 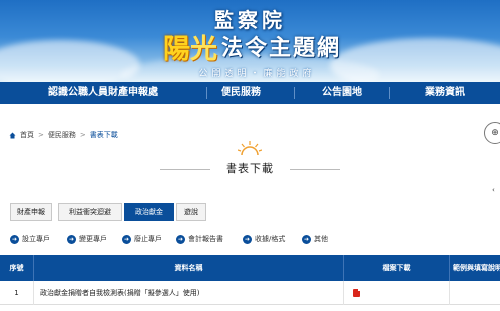 I want to click on filter-label: 其他, so click(x=321, y=239).